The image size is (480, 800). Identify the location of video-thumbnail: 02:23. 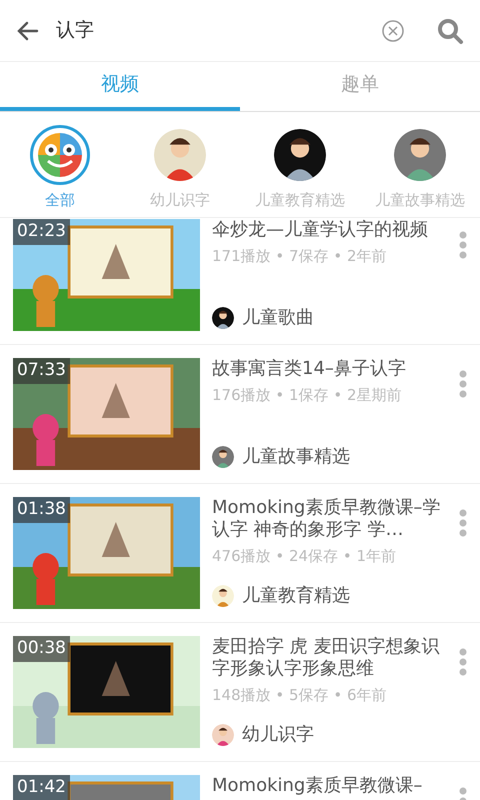
(106, 275).